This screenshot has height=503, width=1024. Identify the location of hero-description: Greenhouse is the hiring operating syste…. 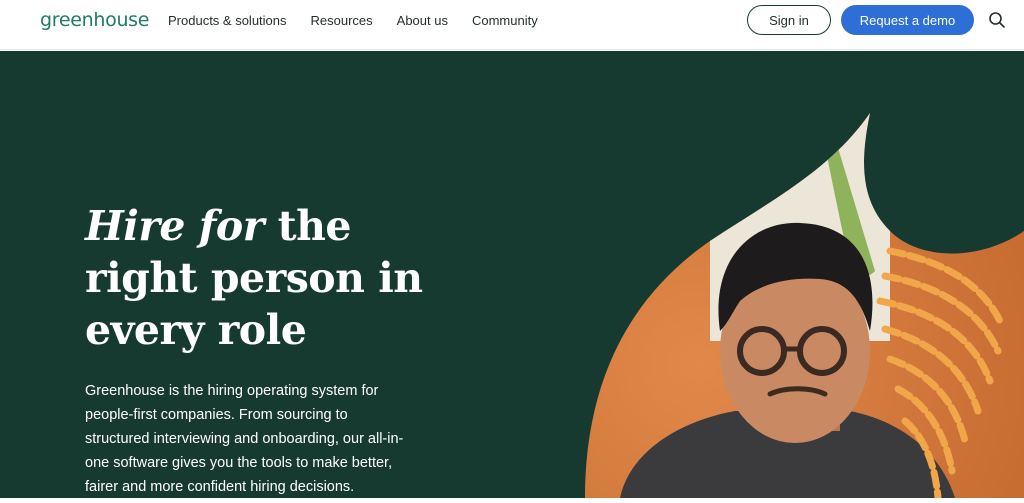
(244, 439).